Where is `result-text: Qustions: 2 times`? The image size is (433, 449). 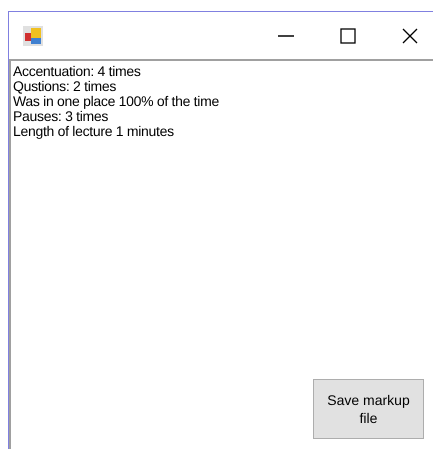 result-text: Qustions: 2 times is located at coordinates (65, 86).